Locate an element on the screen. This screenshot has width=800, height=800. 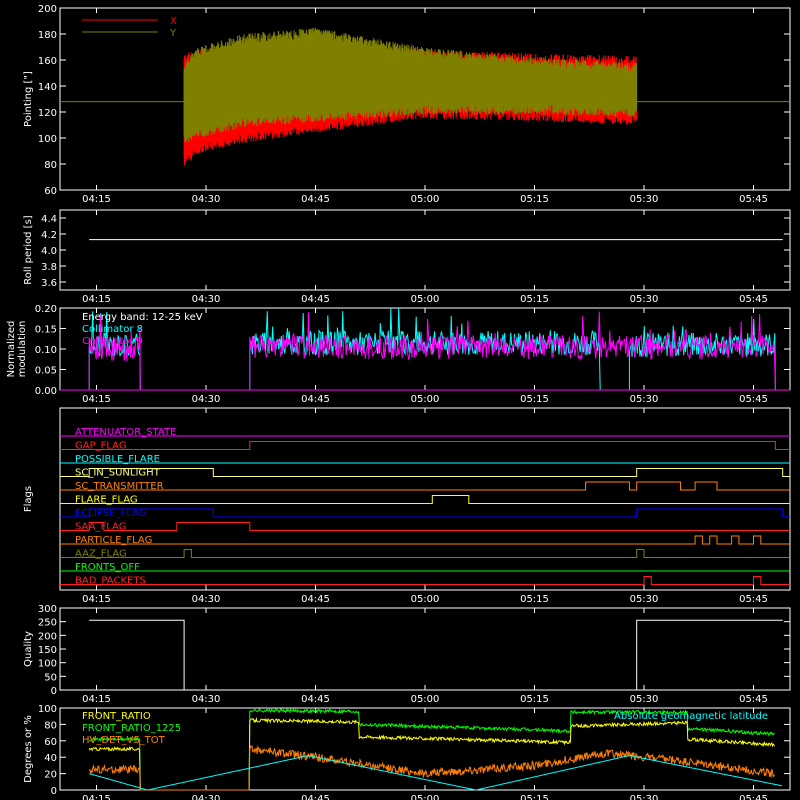
legend-label: Absolute geomagnetic latitude is located at coordinates (691, 716).